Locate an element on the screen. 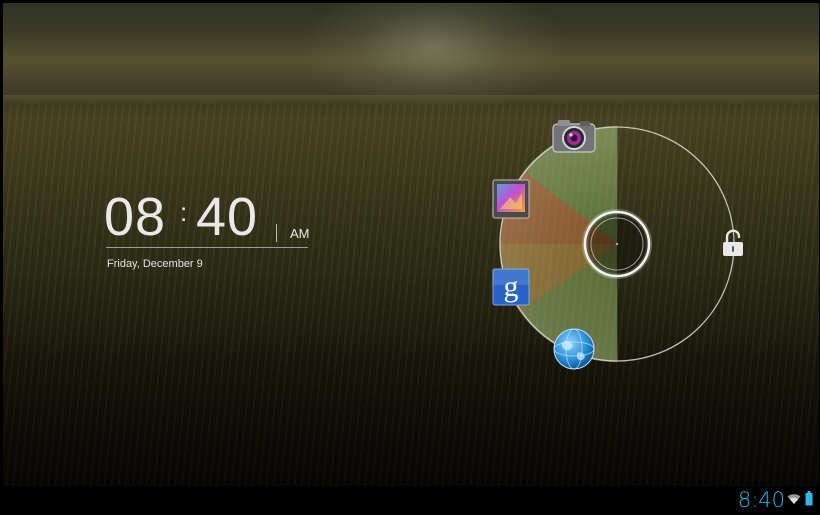 Image resolution: width=820 pixels, height=515 pixels. google-icon: g is located at coordinates (511, 287).